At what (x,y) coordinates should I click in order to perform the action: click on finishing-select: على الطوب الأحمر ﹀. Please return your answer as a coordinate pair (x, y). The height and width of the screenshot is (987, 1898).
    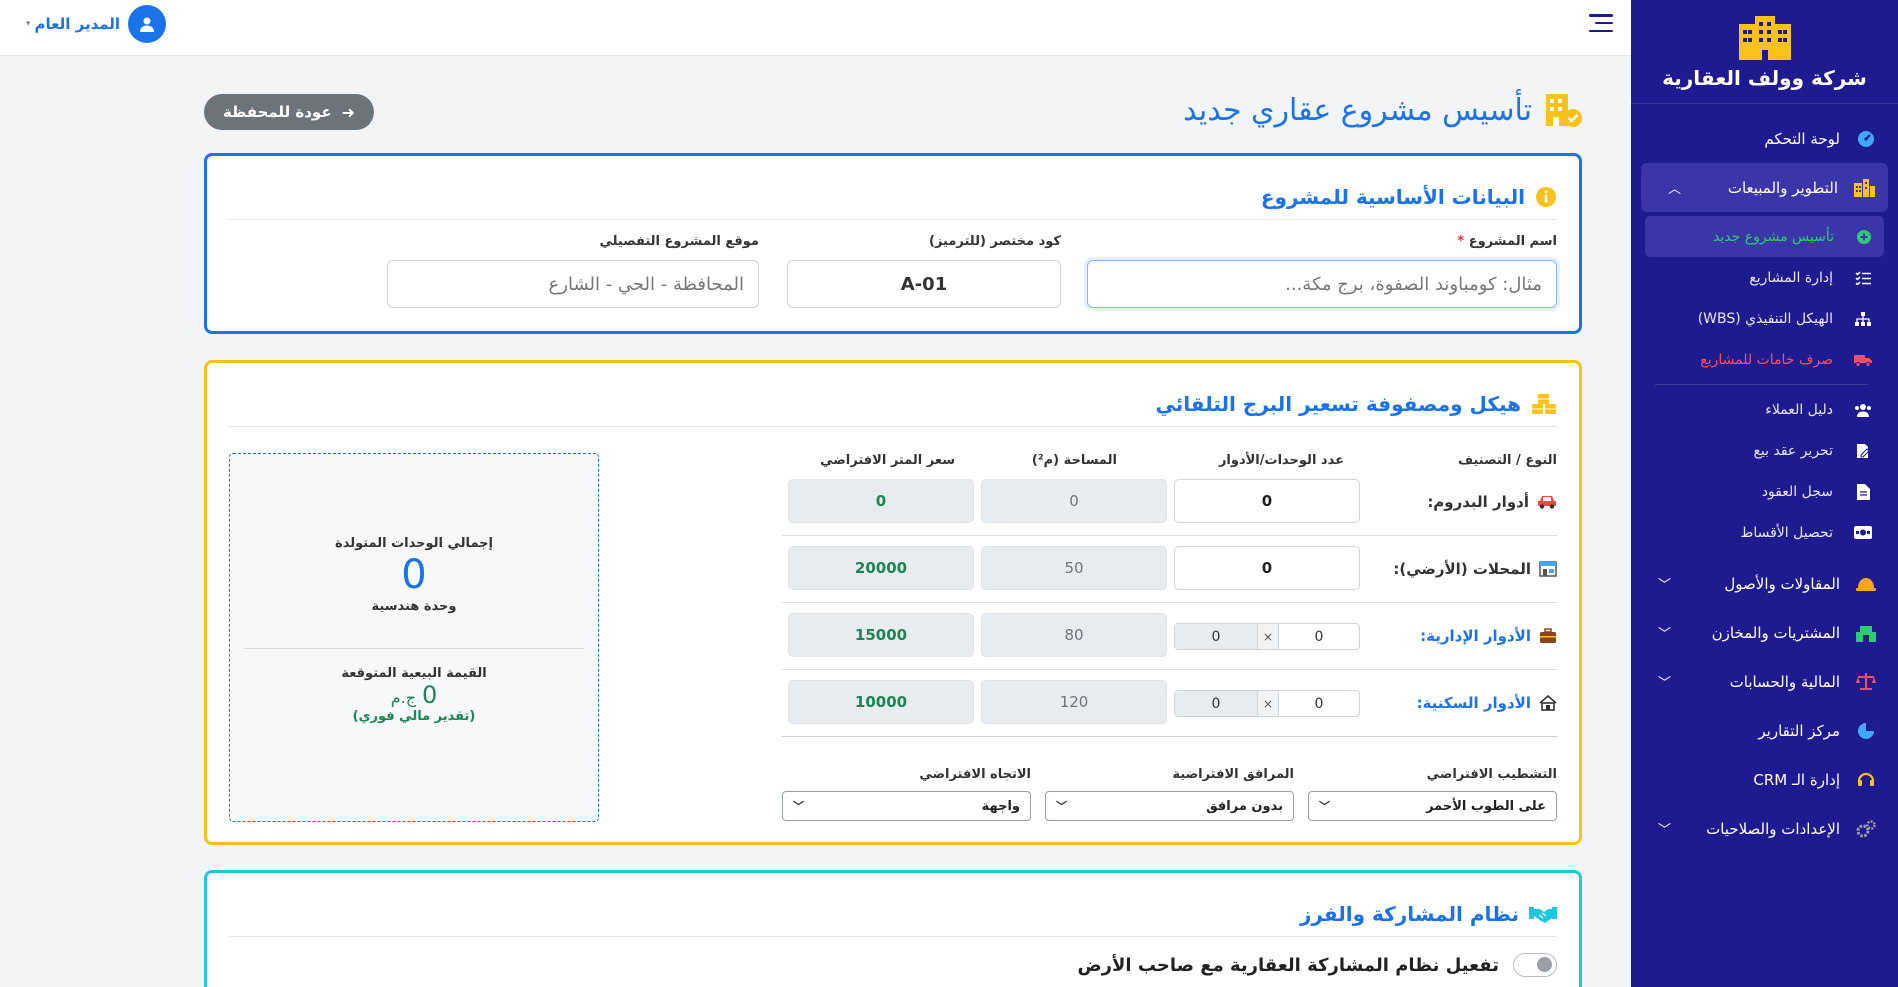
    Looking at the image, I should click on (1432, 806).